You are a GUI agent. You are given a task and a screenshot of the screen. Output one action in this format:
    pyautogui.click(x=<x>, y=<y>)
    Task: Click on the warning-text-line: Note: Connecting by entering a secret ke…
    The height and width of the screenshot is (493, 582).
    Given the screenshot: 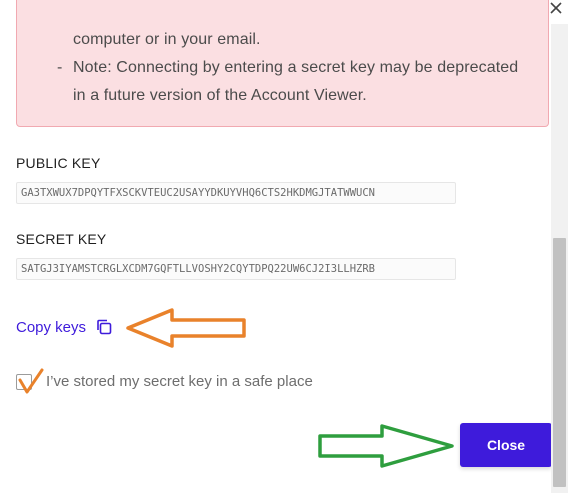 What is the action you would take?
    pyautogui.click(x=296, y=67)
    